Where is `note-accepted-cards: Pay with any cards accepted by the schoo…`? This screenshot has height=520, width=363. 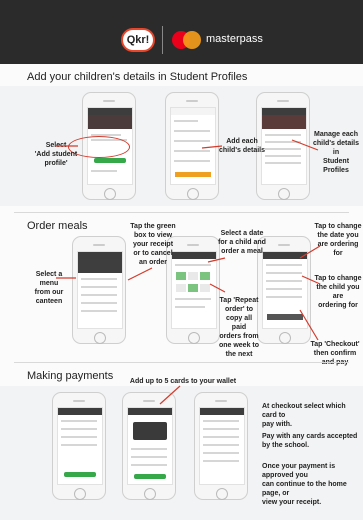 note-accepted-cards: Pay with any cards accepted by the schoo… is located at coordinates (310, 441).